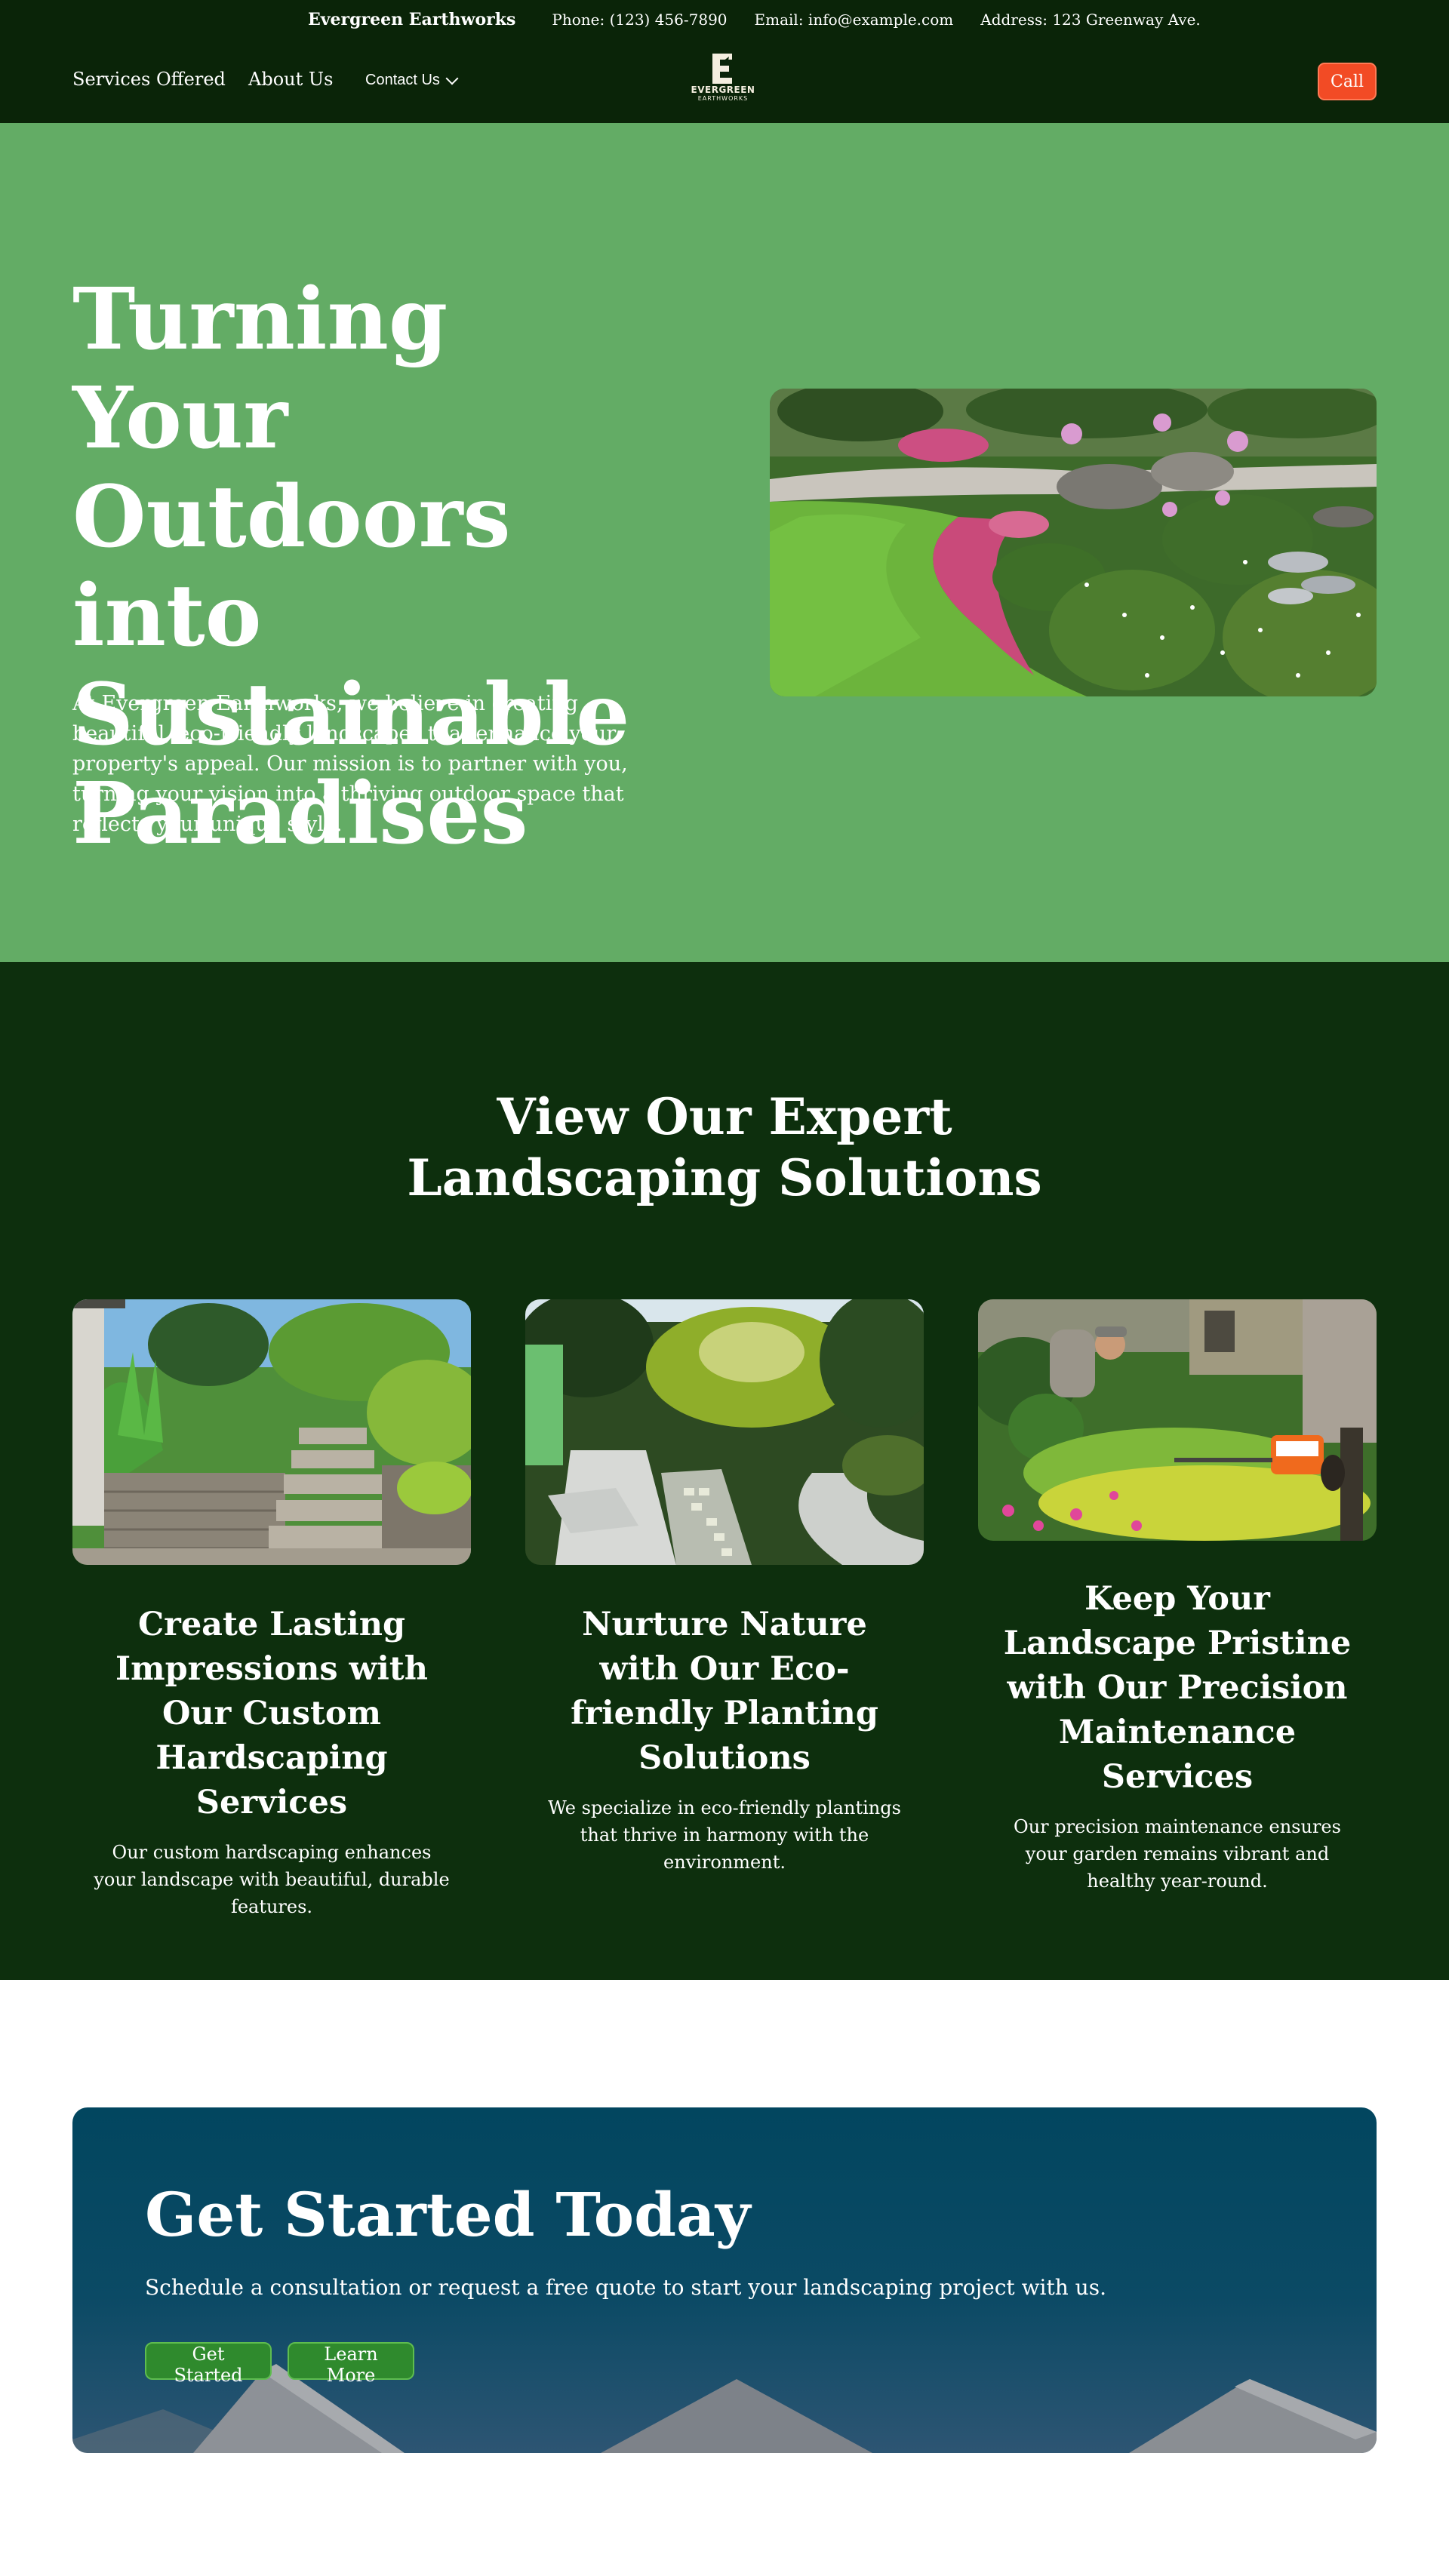 The image size is (1449, 2576). Describe the element at coordinates (854, 20) in the screenshot. I see `email-info: Email: info@example.com` at that location.